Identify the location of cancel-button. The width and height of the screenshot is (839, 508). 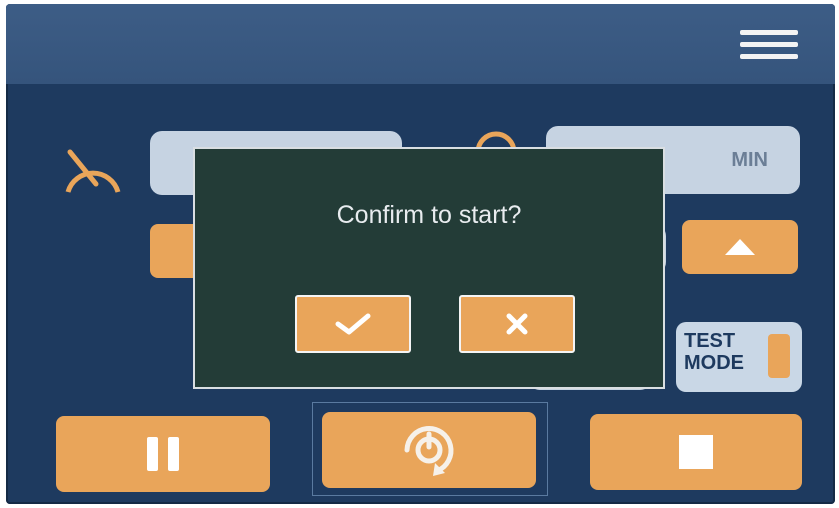
(517, 324).